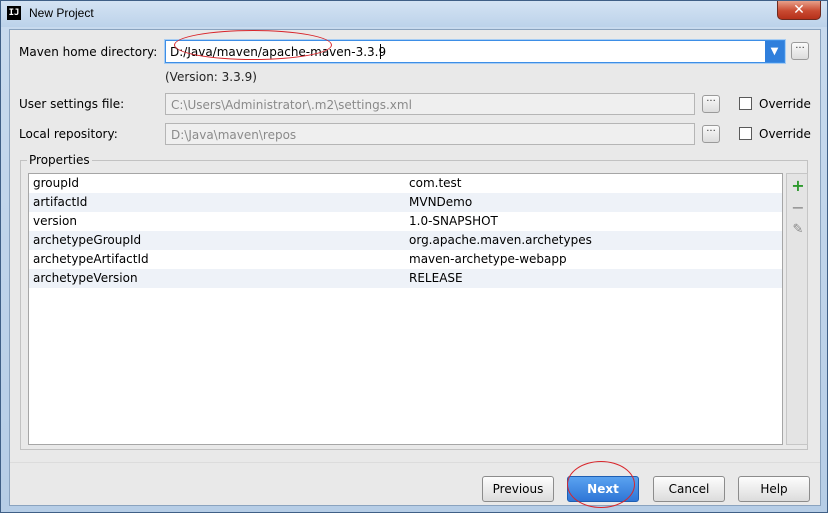 This screenshot has width=828, height=513. I want to click on user-settings-override-checkbox, so click(745, 103).